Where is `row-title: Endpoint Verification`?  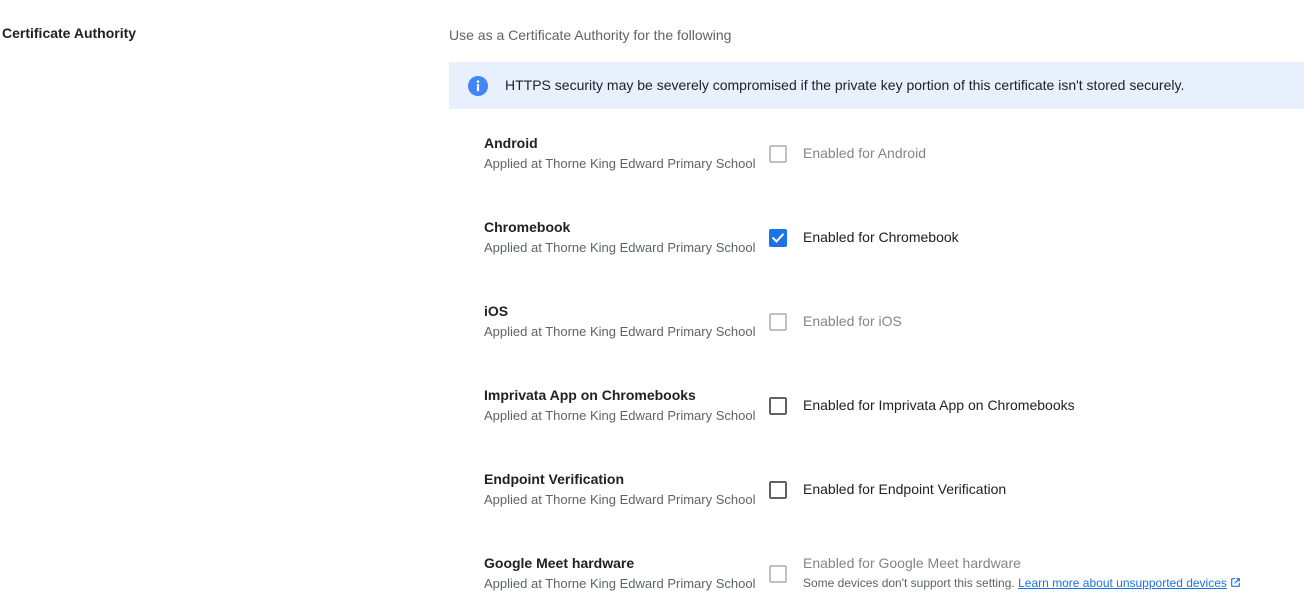
row-title: Endpoint Verification is located at coordinates (554, 479).